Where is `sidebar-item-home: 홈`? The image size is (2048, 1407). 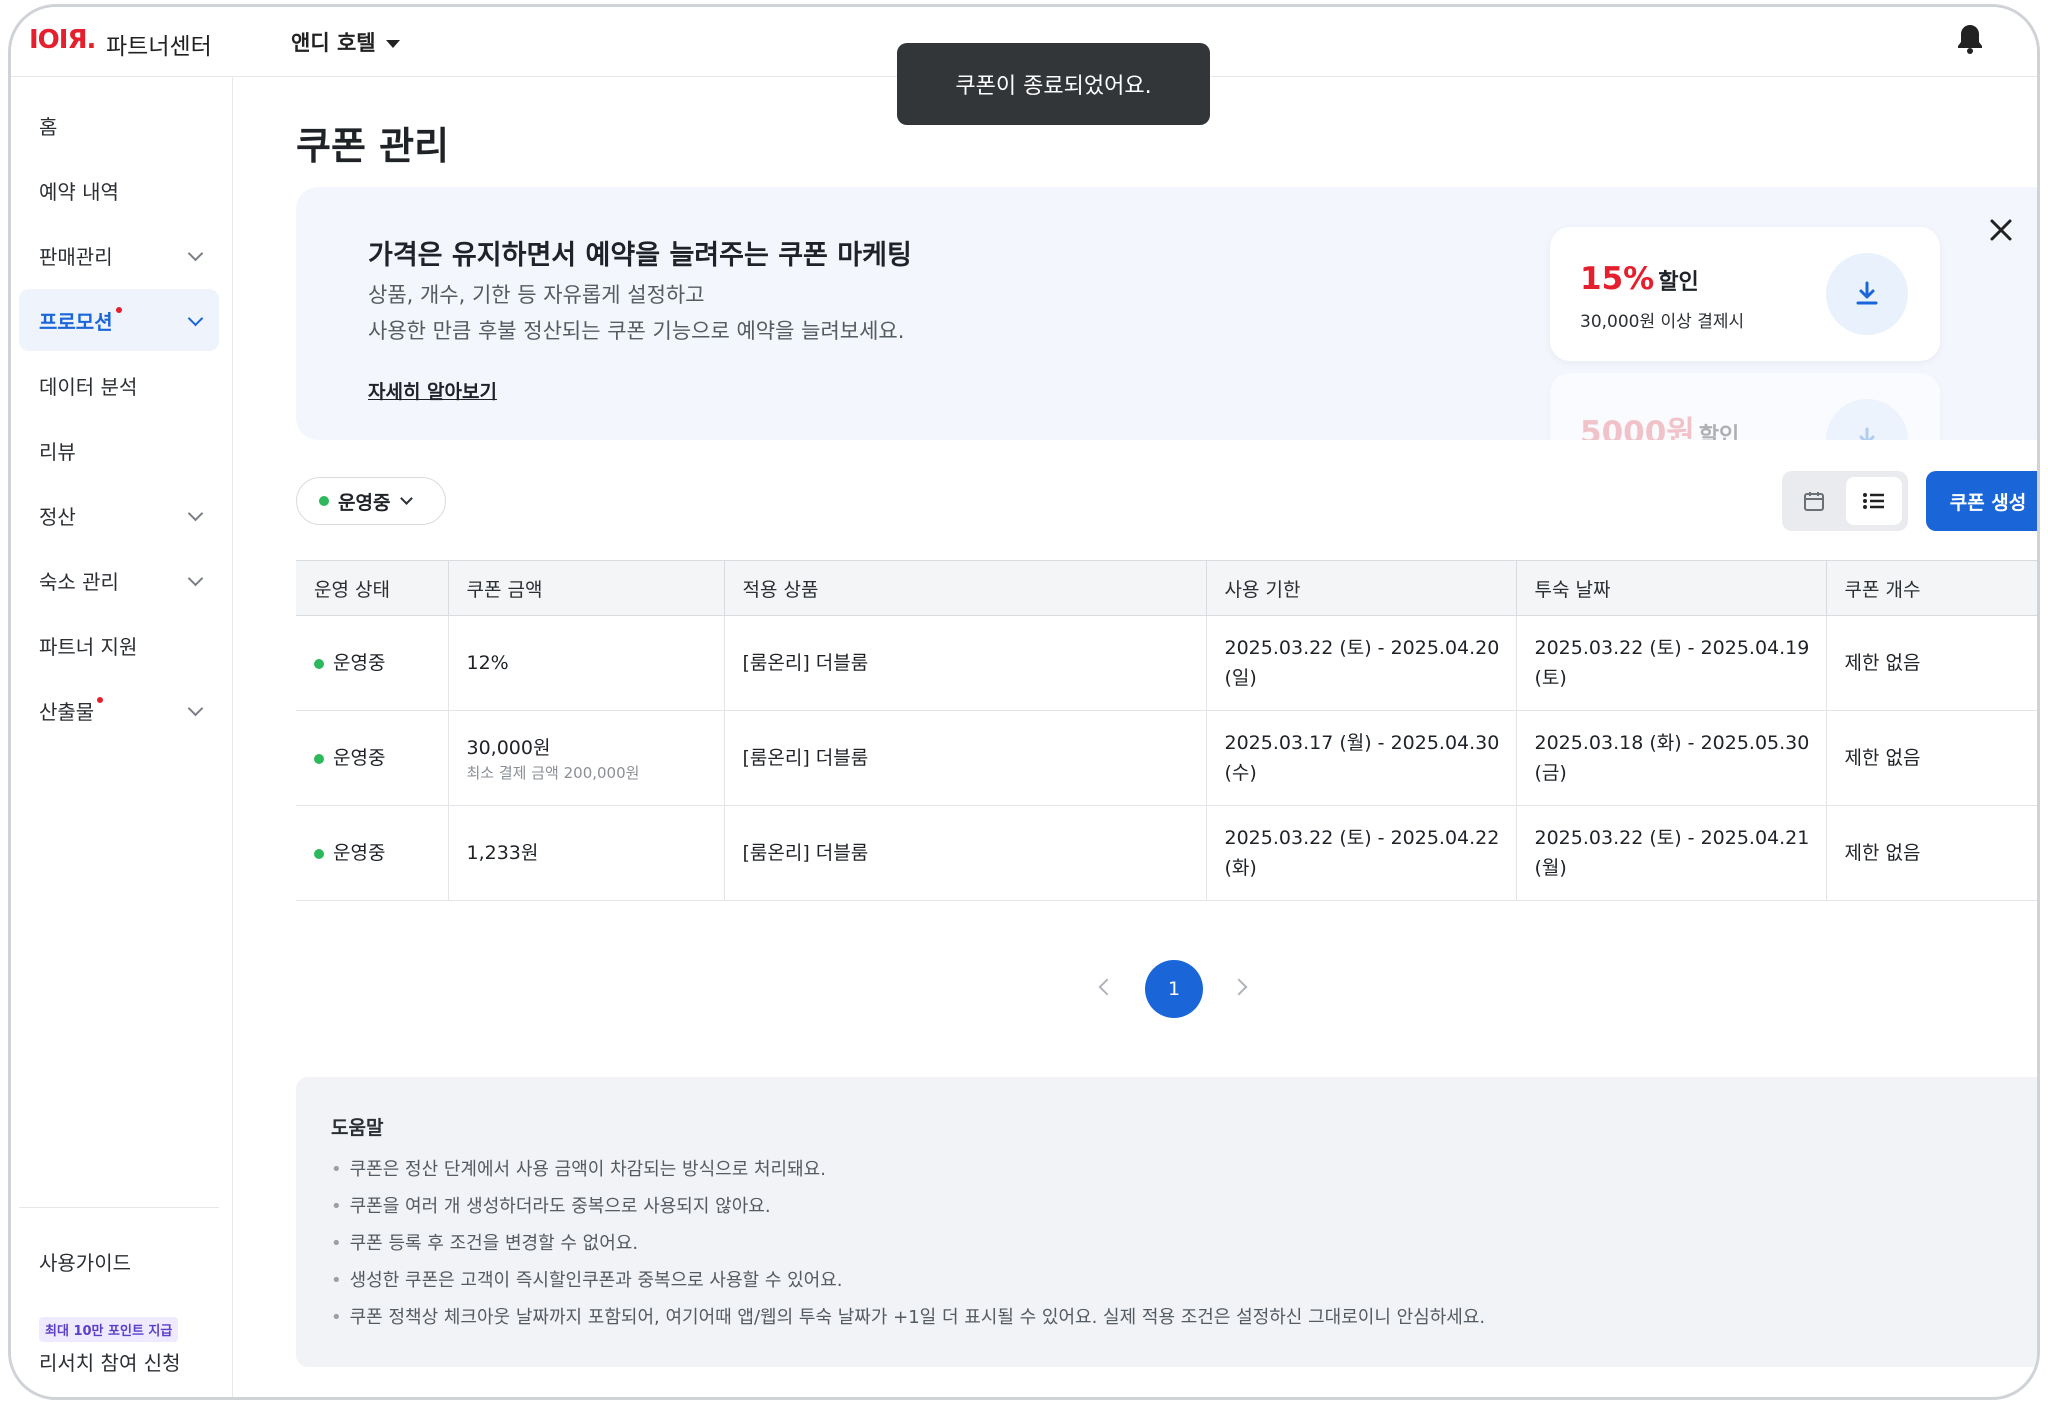
sidebar-item-home: 홈 is located at coordinates (119, 125).